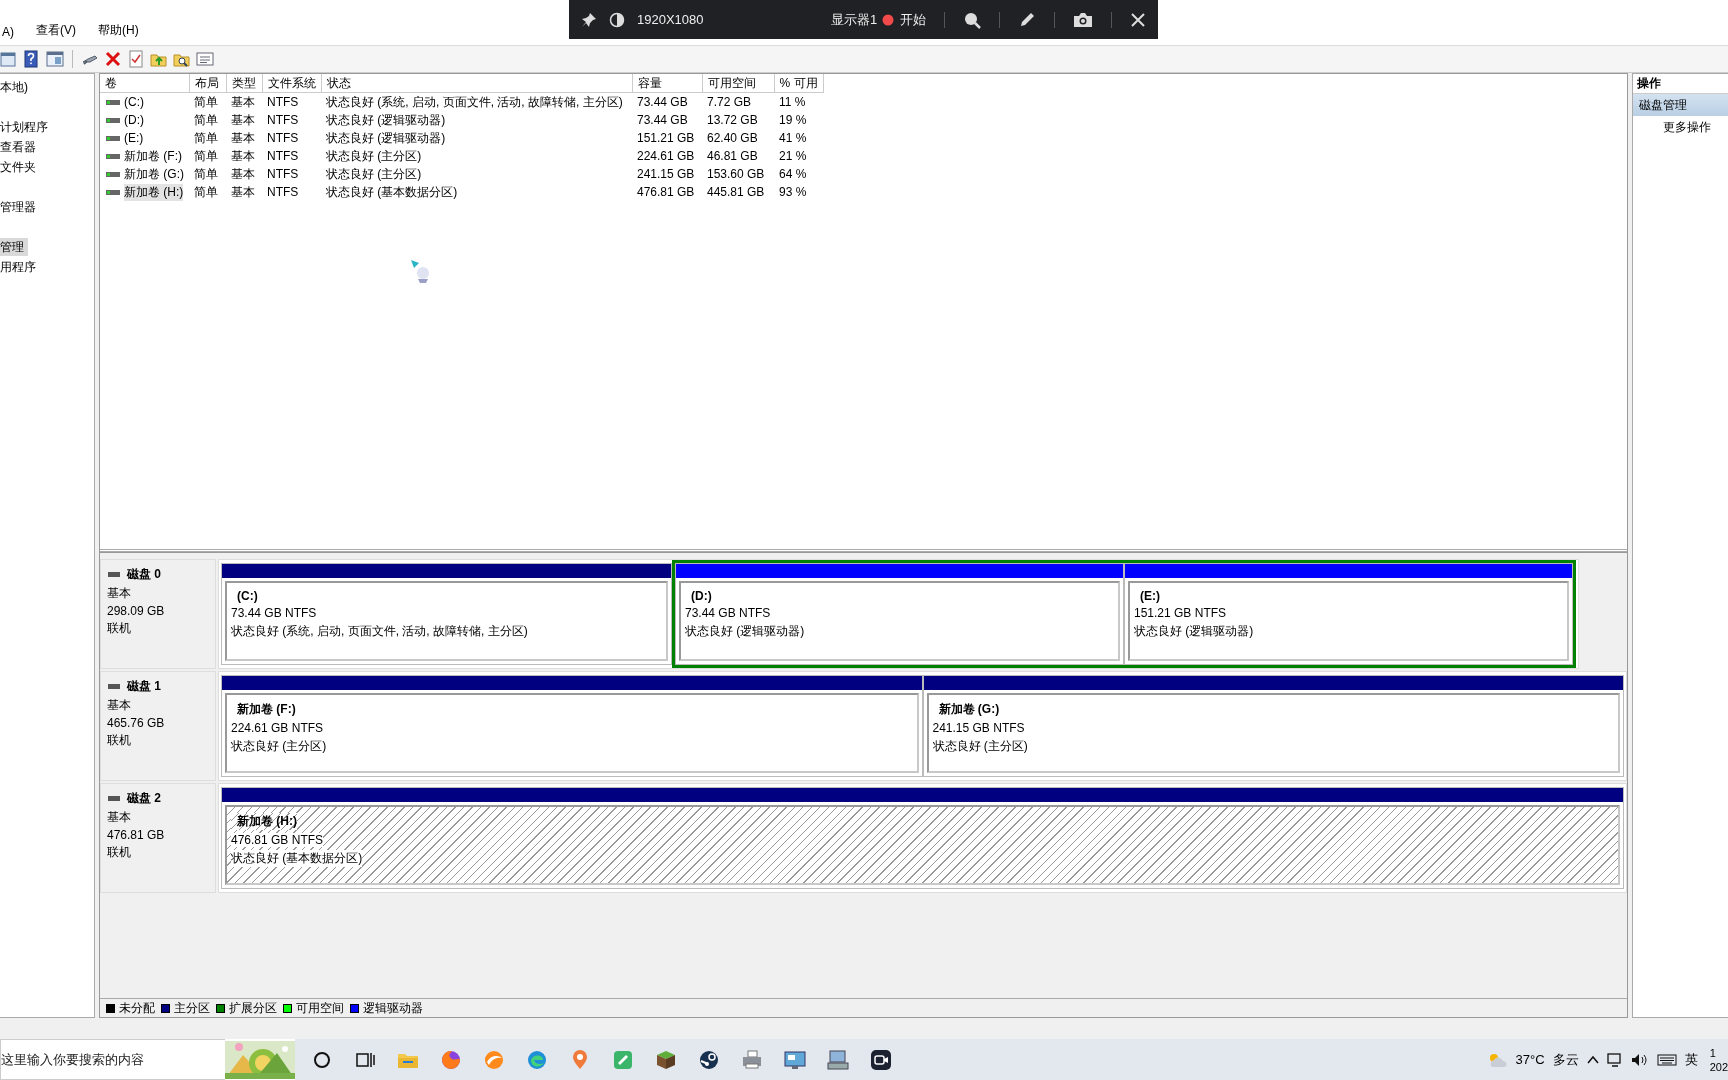 This screenshot has width=1728, height=1080. Describe the element at coordinates (854, 19) in the screenshot. I see `display-label: 显示器1` at that location.